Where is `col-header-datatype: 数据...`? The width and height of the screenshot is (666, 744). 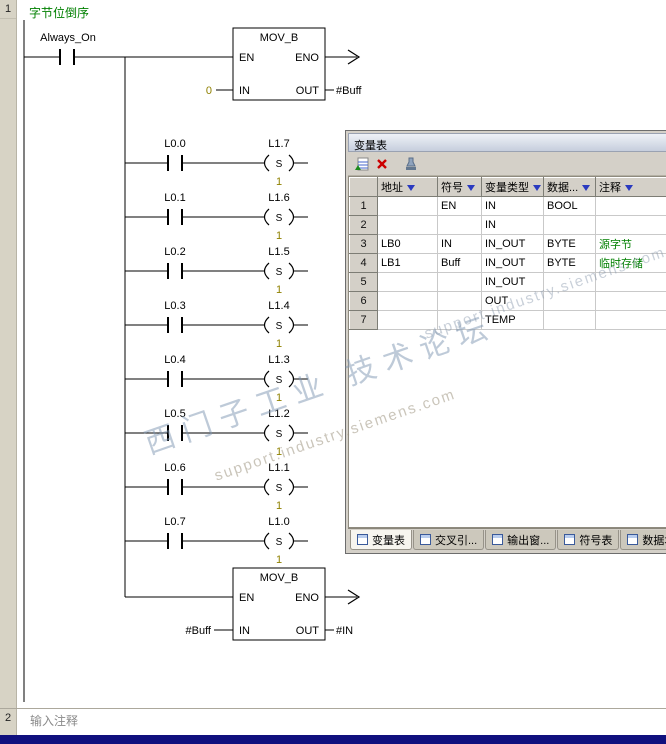 col-header-datatype: 数据... is located at coordinates (569, 187).